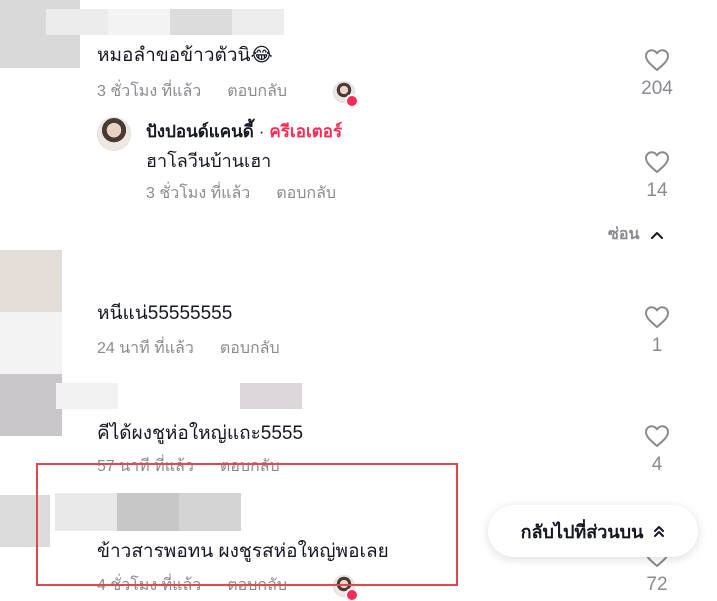 This screenshot has height=601, width=717. I want to click on reply-time: 3 ชั่วโมง ที่แล้ว, so click(198, 193).